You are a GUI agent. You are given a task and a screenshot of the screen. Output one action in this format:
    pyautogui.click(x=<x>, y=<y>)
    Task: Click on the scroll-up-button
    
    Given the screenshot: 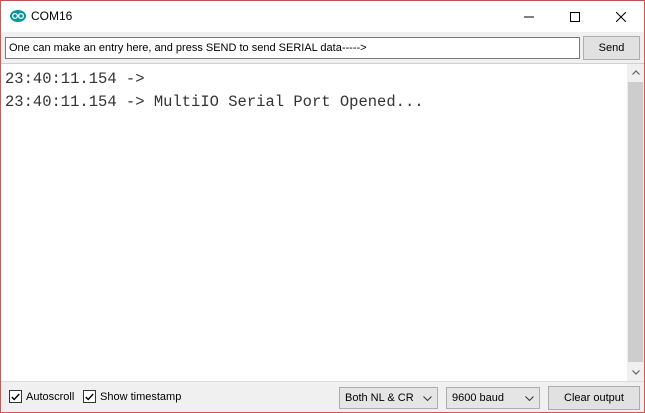 What is the action you would take?
    pyautogui.click(x=635, y=72)
    